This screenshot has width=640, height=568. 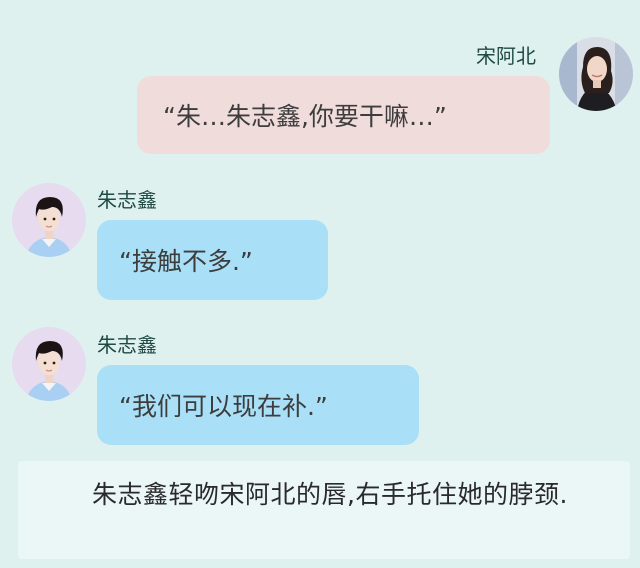 I want to click on message-text: “接触不多.”, so click(x=186, y=261).